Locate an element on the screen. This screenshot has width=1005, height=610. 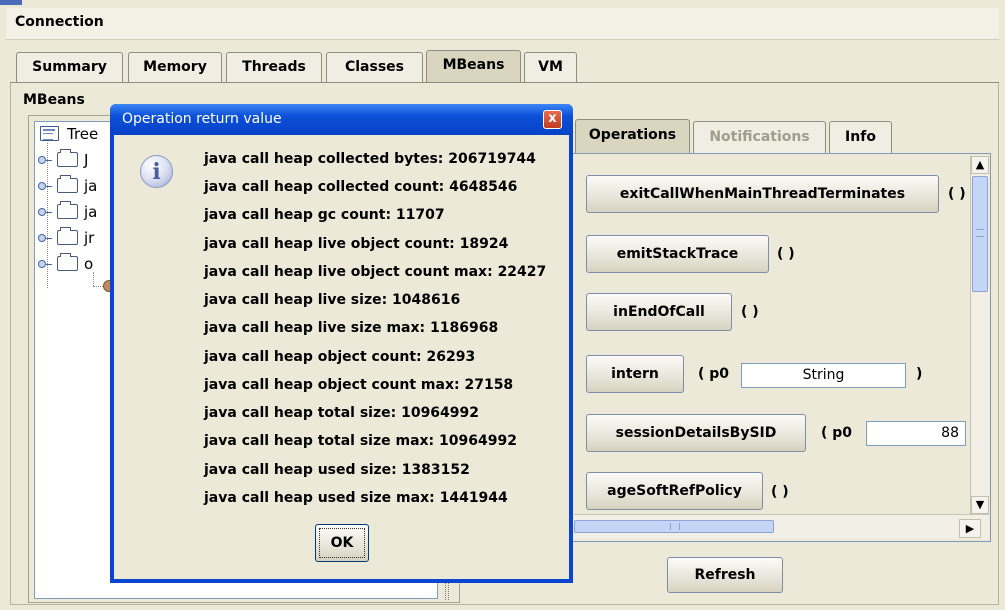
sessiondetailsbysid-p0-input: 88 is located at coordinates (916, 433).